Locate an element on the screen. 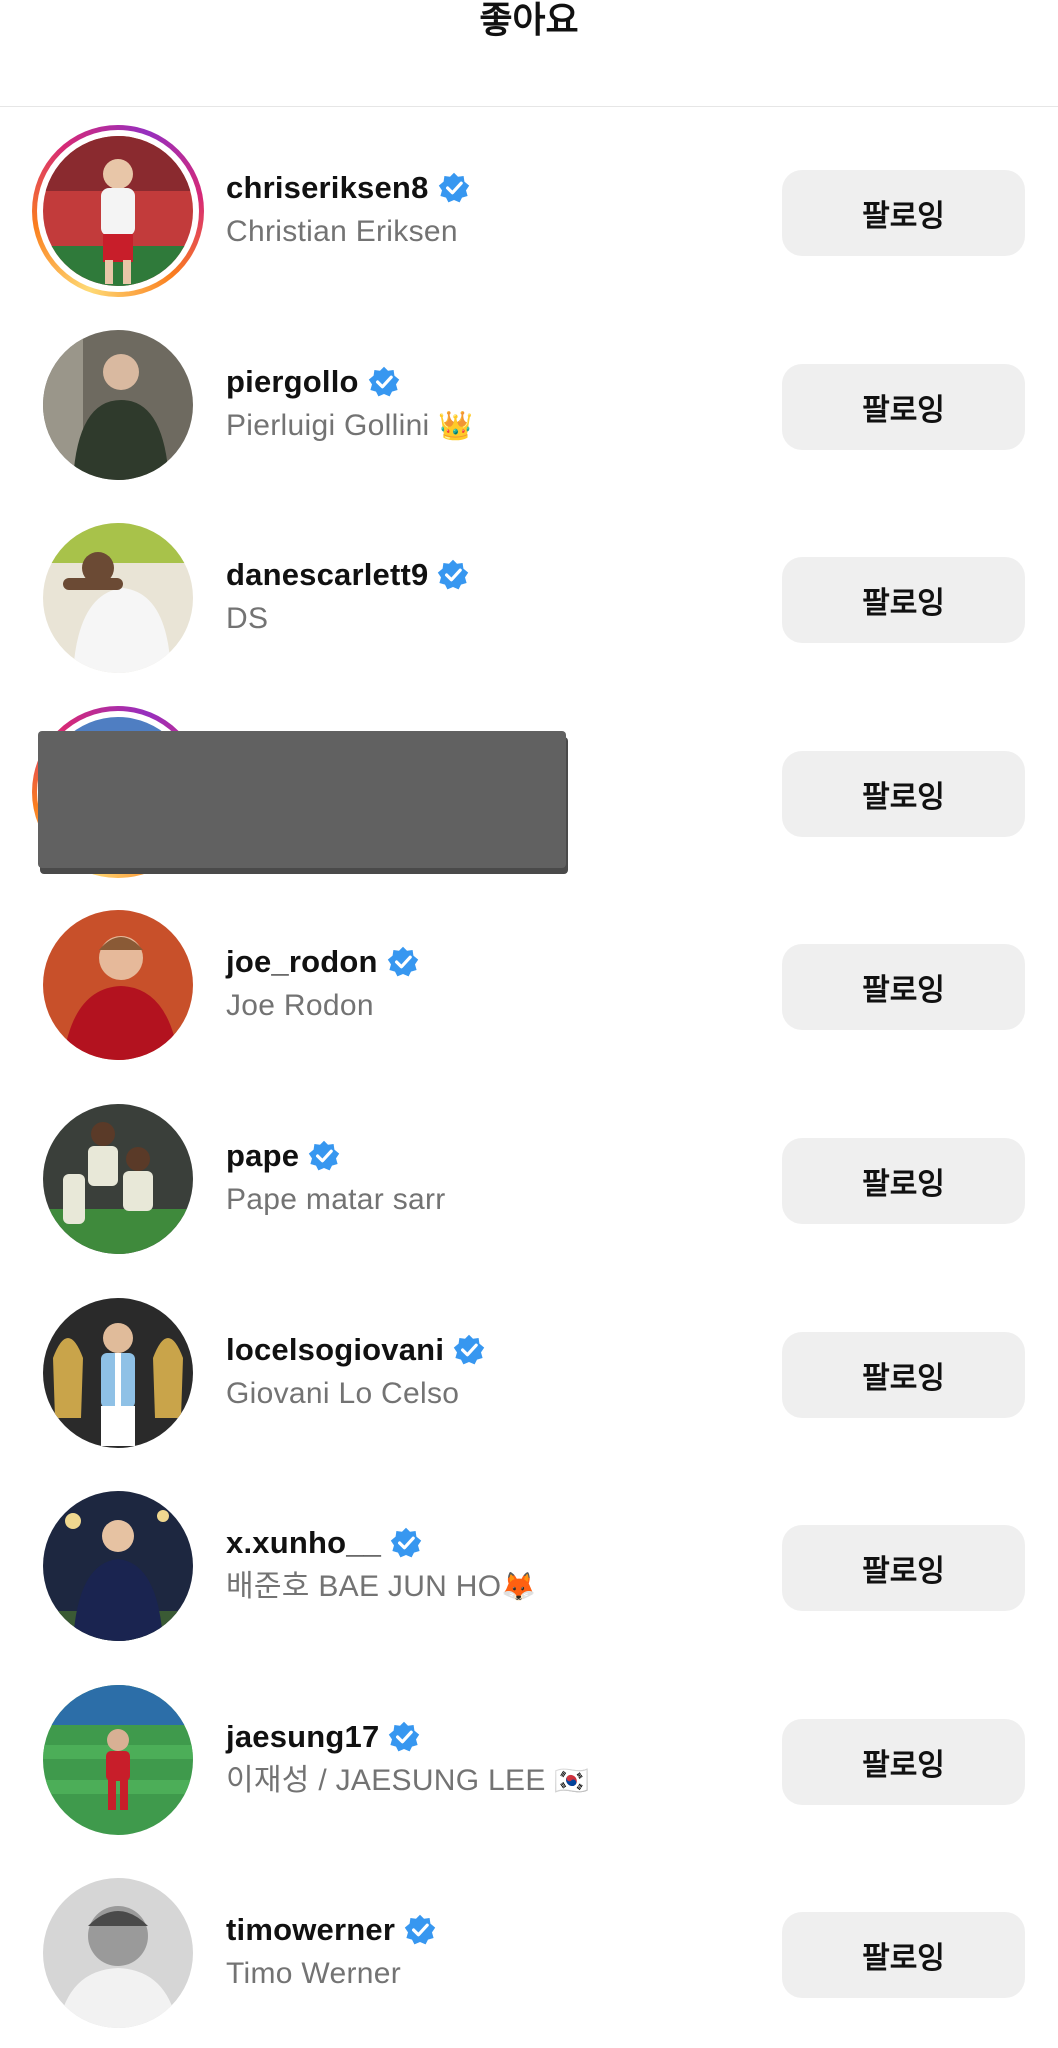 The width and height of the screenshot is (1058, 2048). crown-emoji-icon: 👑 is located at coordinates (456, 425).